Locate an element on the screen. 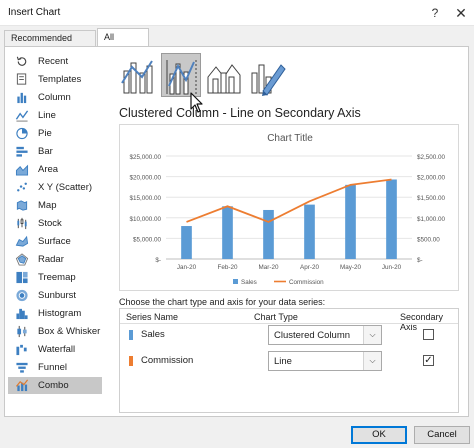 This screenshot has height=448, width=474. sidebar-item-waterfall: Waterfall is located at coordinates (55, 349).